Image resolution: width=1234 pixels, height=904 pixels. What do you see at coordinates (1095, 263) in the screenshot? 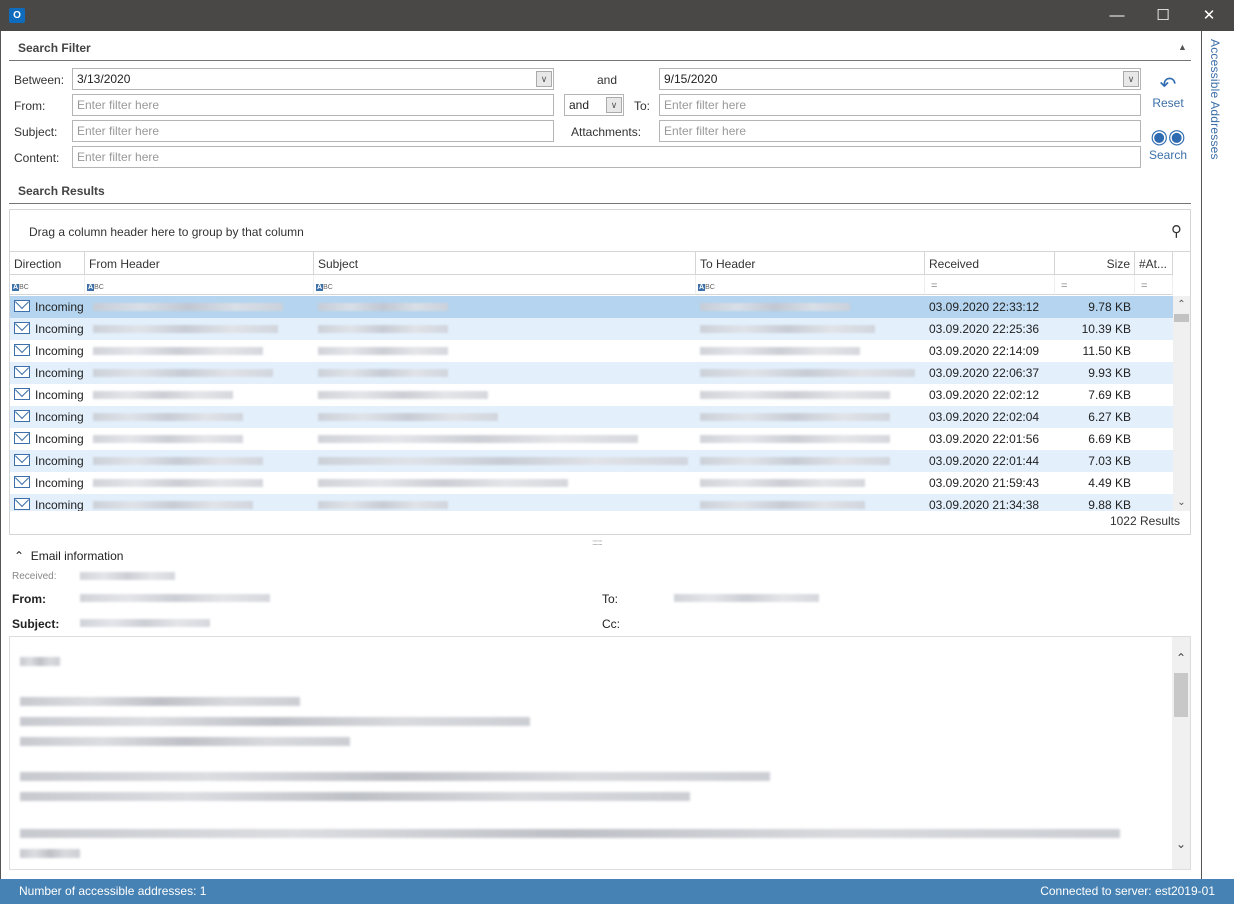
I see `column-header-size: Size` at bounding box center [1095, 263].